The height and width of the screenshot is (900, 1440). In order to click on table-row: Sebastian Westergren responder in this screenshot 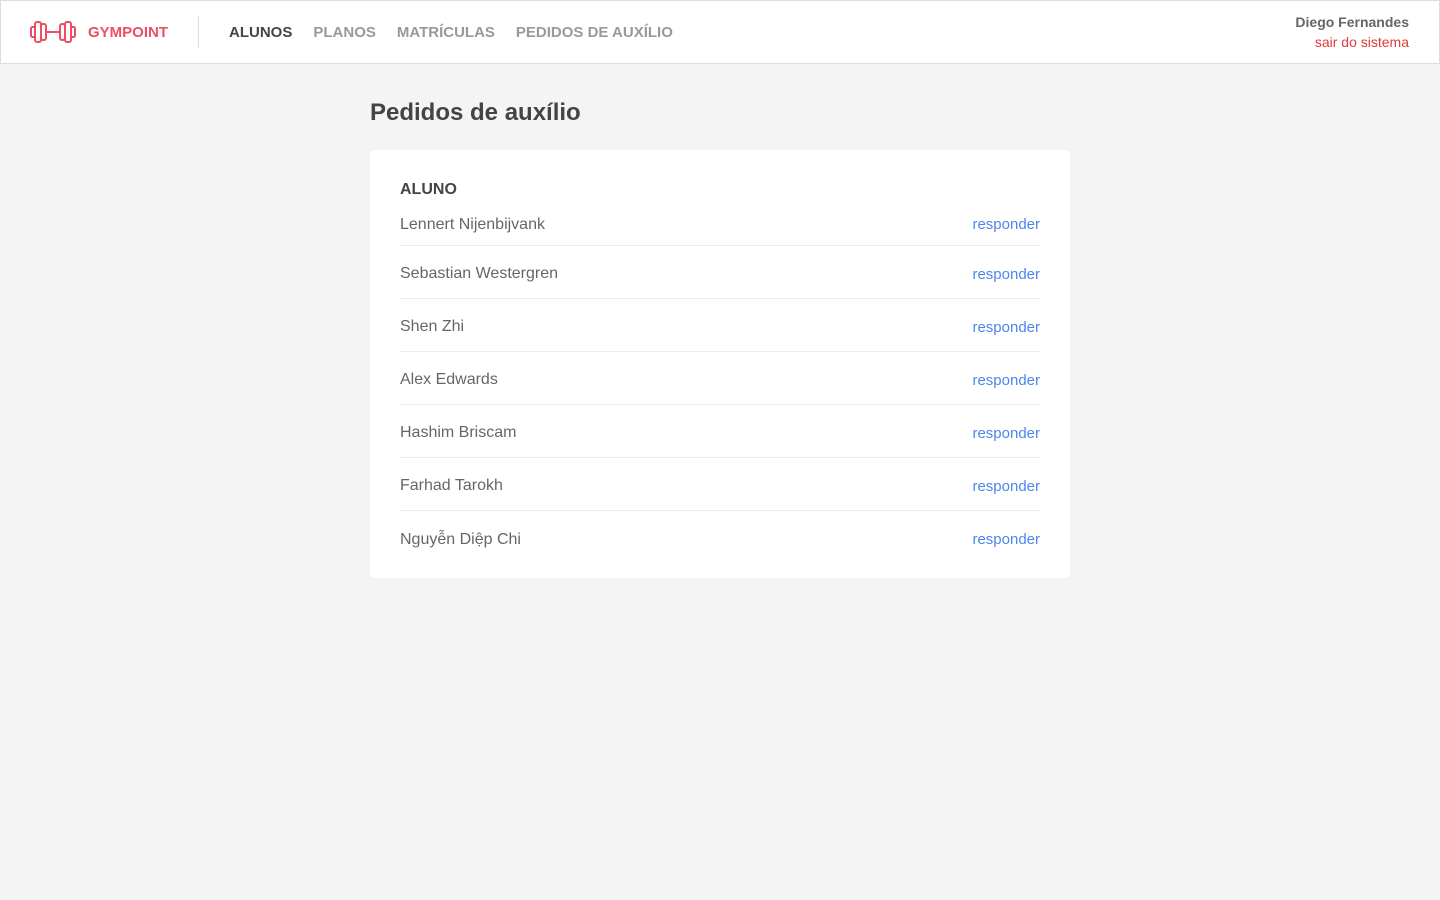, I will do `click(720, 272)`.